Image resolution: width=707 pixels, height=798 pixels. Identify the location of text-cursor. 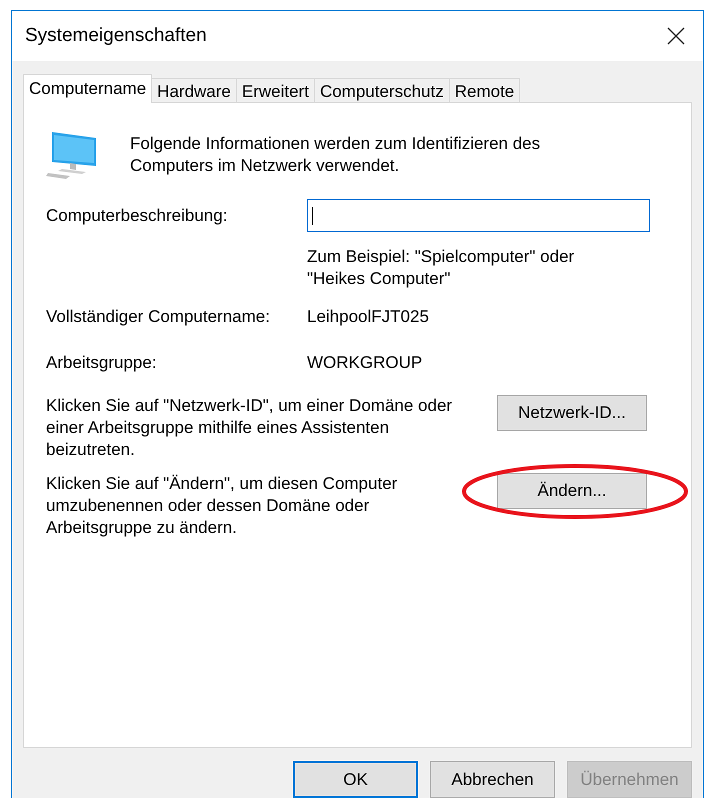
(312, 215).